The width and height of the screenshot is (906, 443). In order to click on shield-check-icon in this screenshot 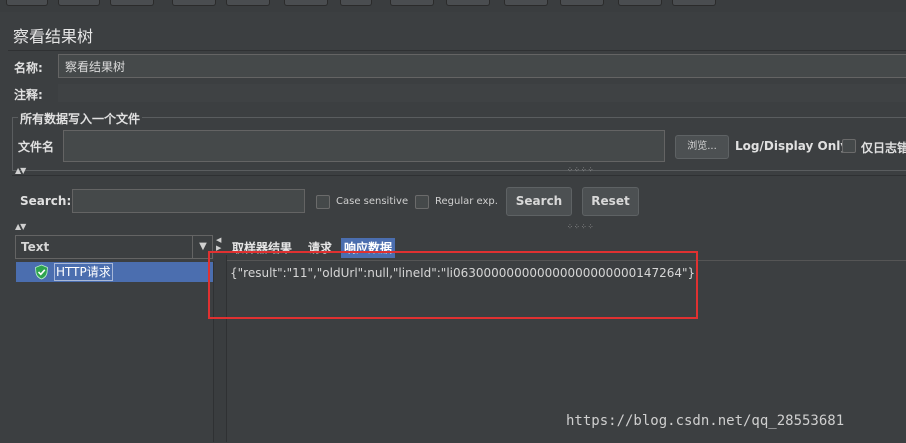, I will do `click(41, 272)`.